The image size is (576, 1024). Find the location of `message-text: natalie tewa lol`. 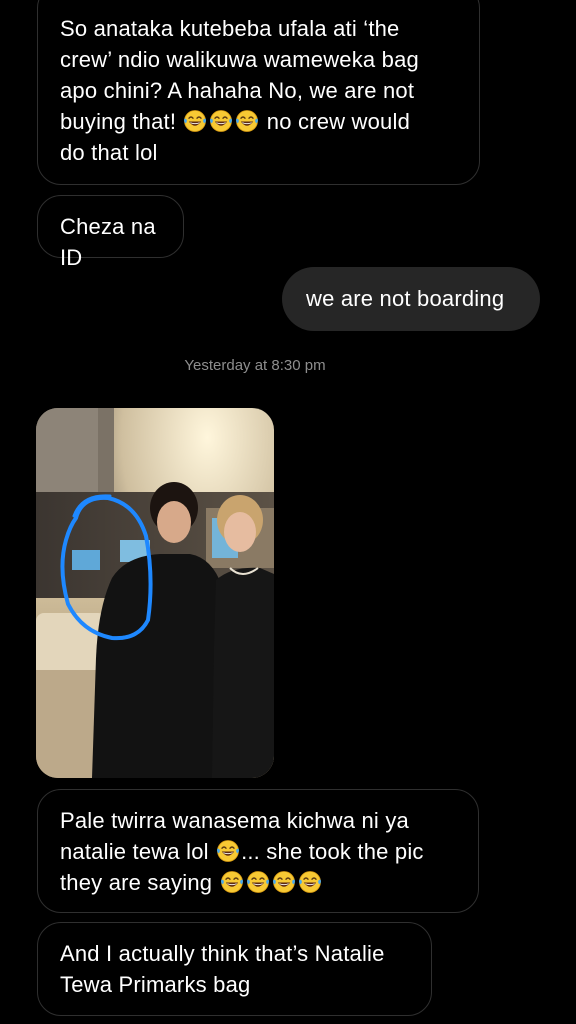

message-text: natalie tewa lol is located at coordinates (134, 851).